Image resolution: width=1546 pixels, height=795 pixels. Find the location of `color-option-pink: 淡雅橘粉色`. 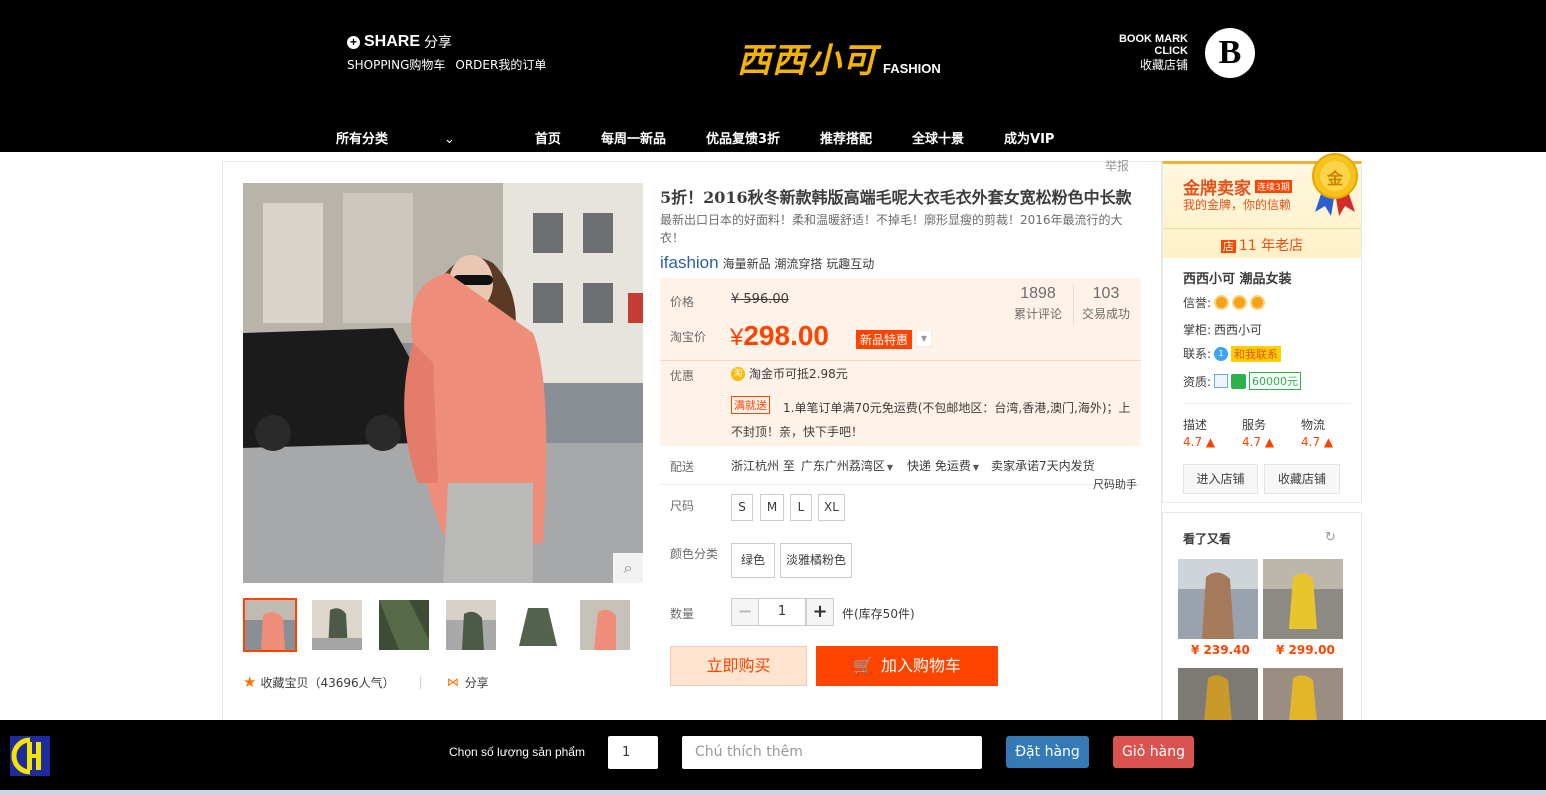

color-option-pink: 淡雅橘粉色 is located at coordinates (816, 560).